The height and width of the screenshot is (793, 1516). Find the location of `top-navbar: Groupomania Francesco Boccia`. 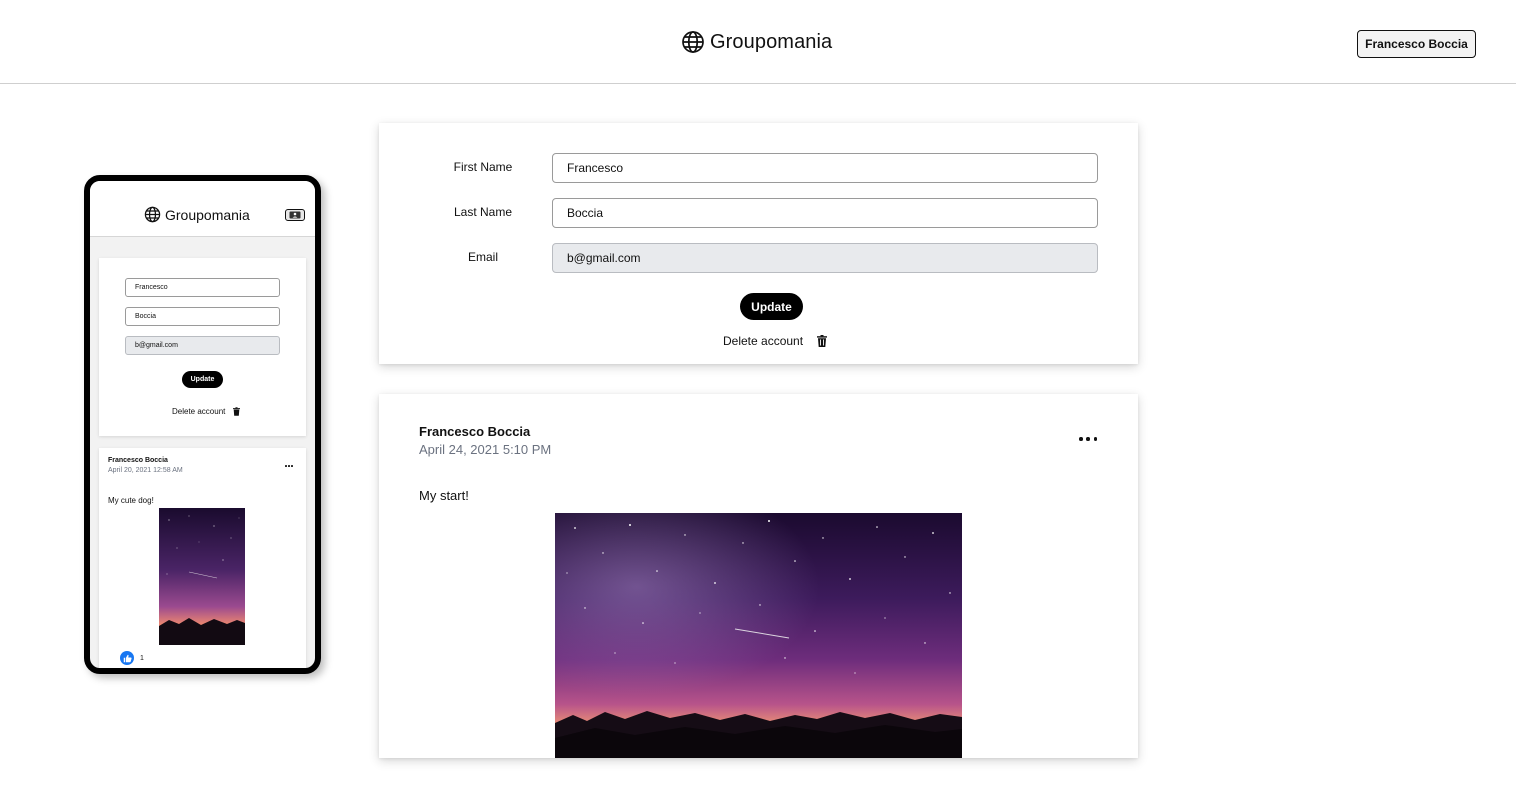

top-navbar: Groupomania Francesco Boccia is located at coordinates (758, 42).